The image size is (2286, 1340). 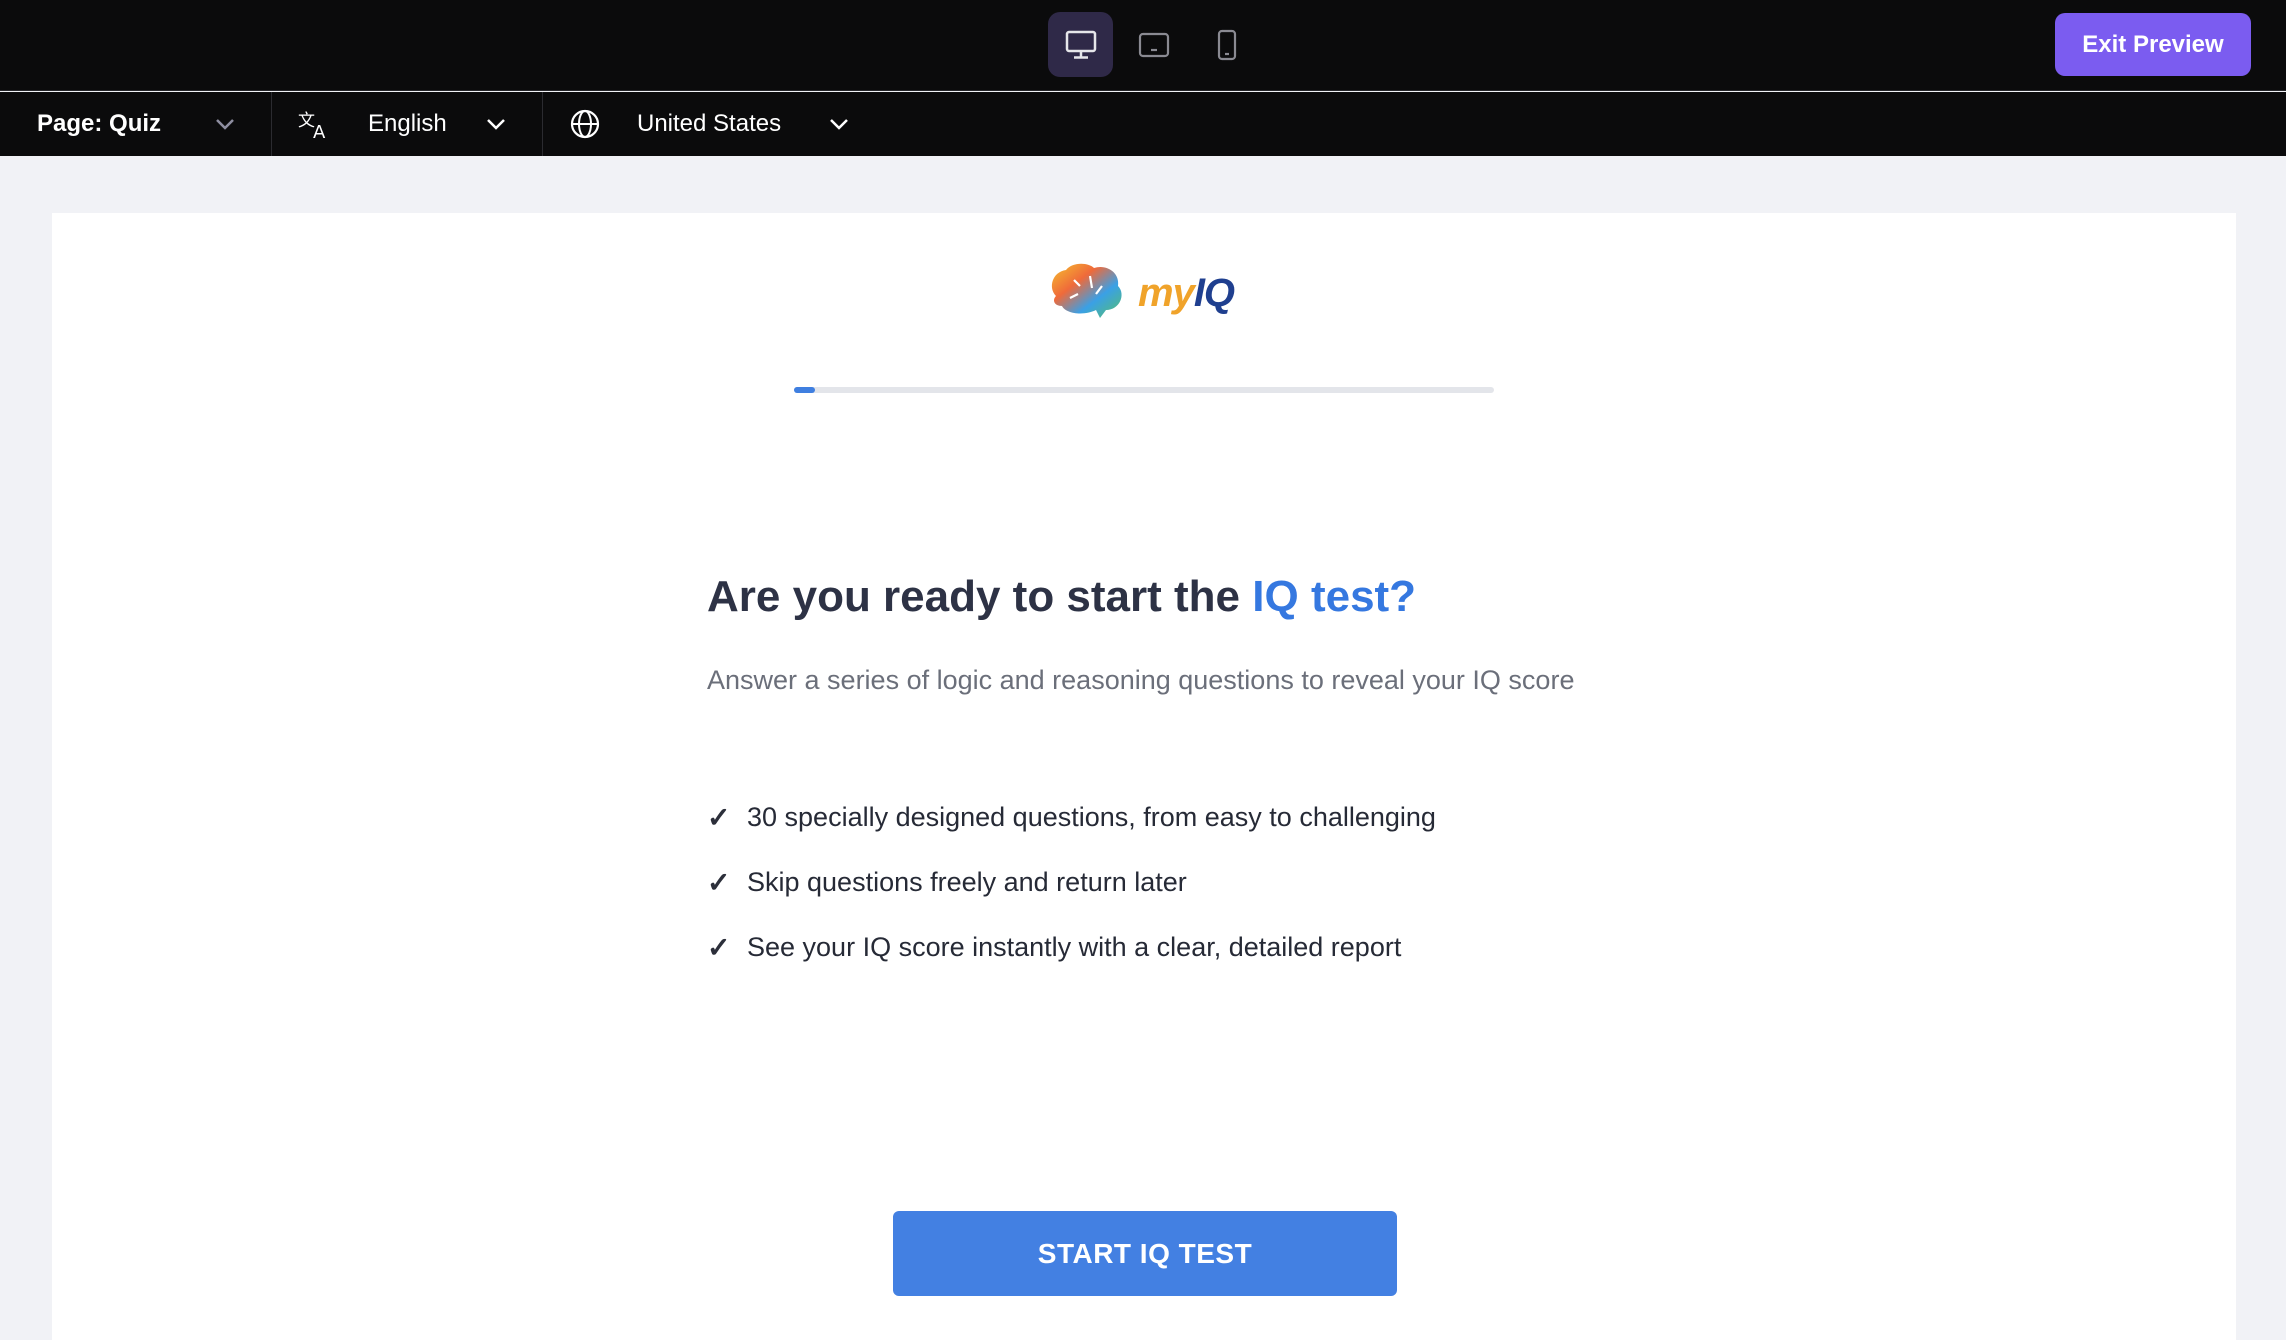 I want to click on desktop-view-button, so click(x=1080, y=44).